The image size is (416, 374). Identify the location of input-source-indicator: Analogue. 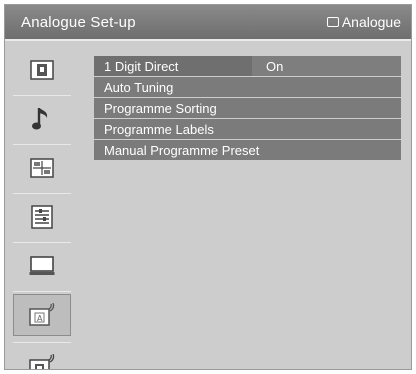
(363, 22).